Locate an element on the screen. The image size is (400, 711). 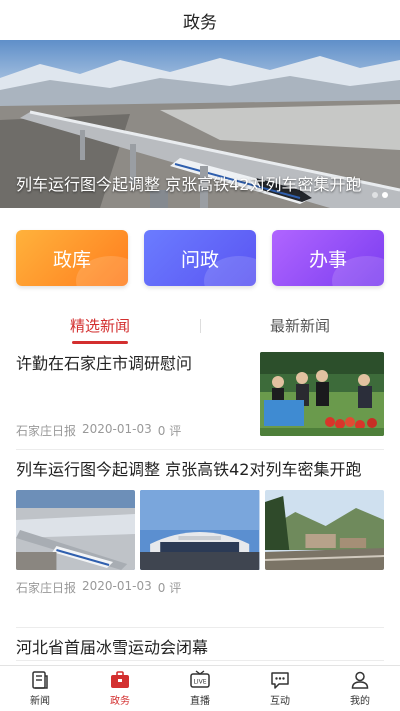
live-tv-icon: LIVE is located at coordinates (200, 679).